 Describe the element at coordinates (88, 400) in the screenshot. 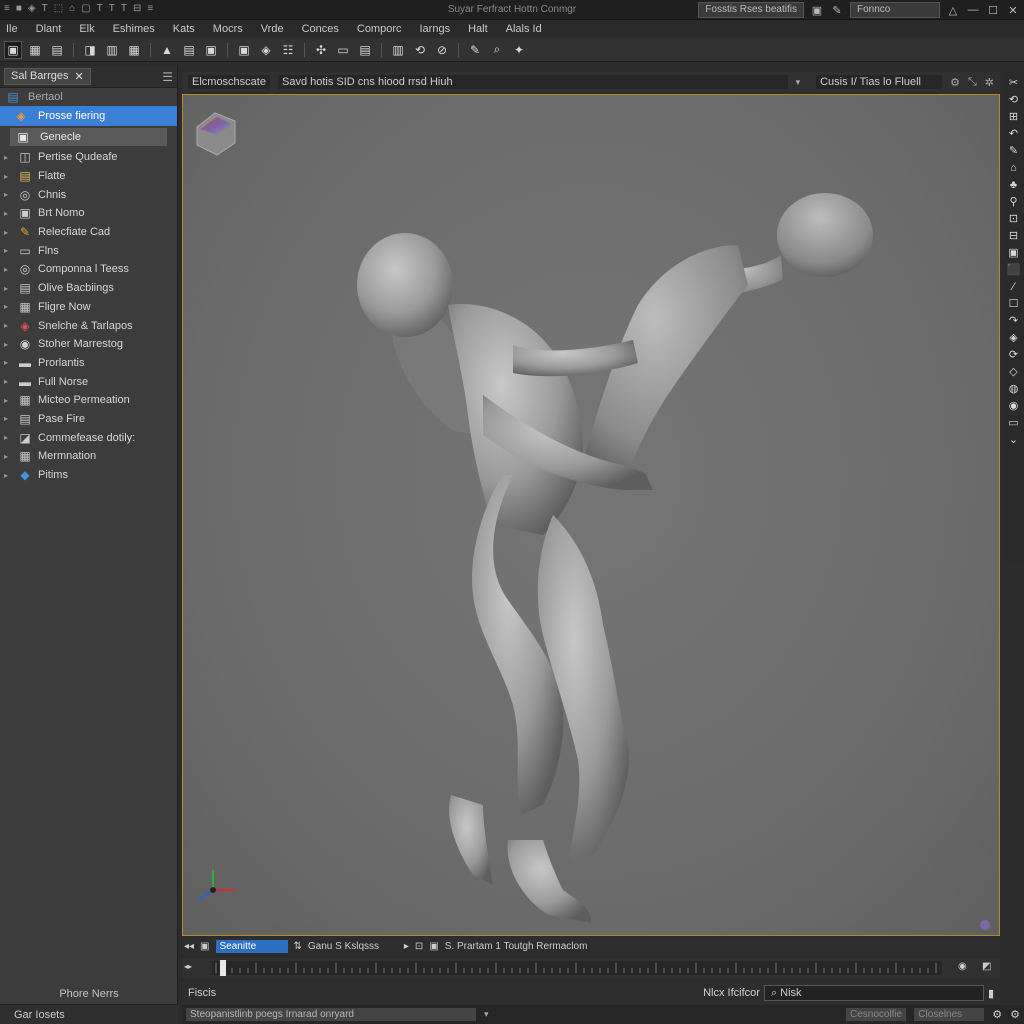

I see `tree-item: ▸ ▦ Micteo Permeation` at that location.